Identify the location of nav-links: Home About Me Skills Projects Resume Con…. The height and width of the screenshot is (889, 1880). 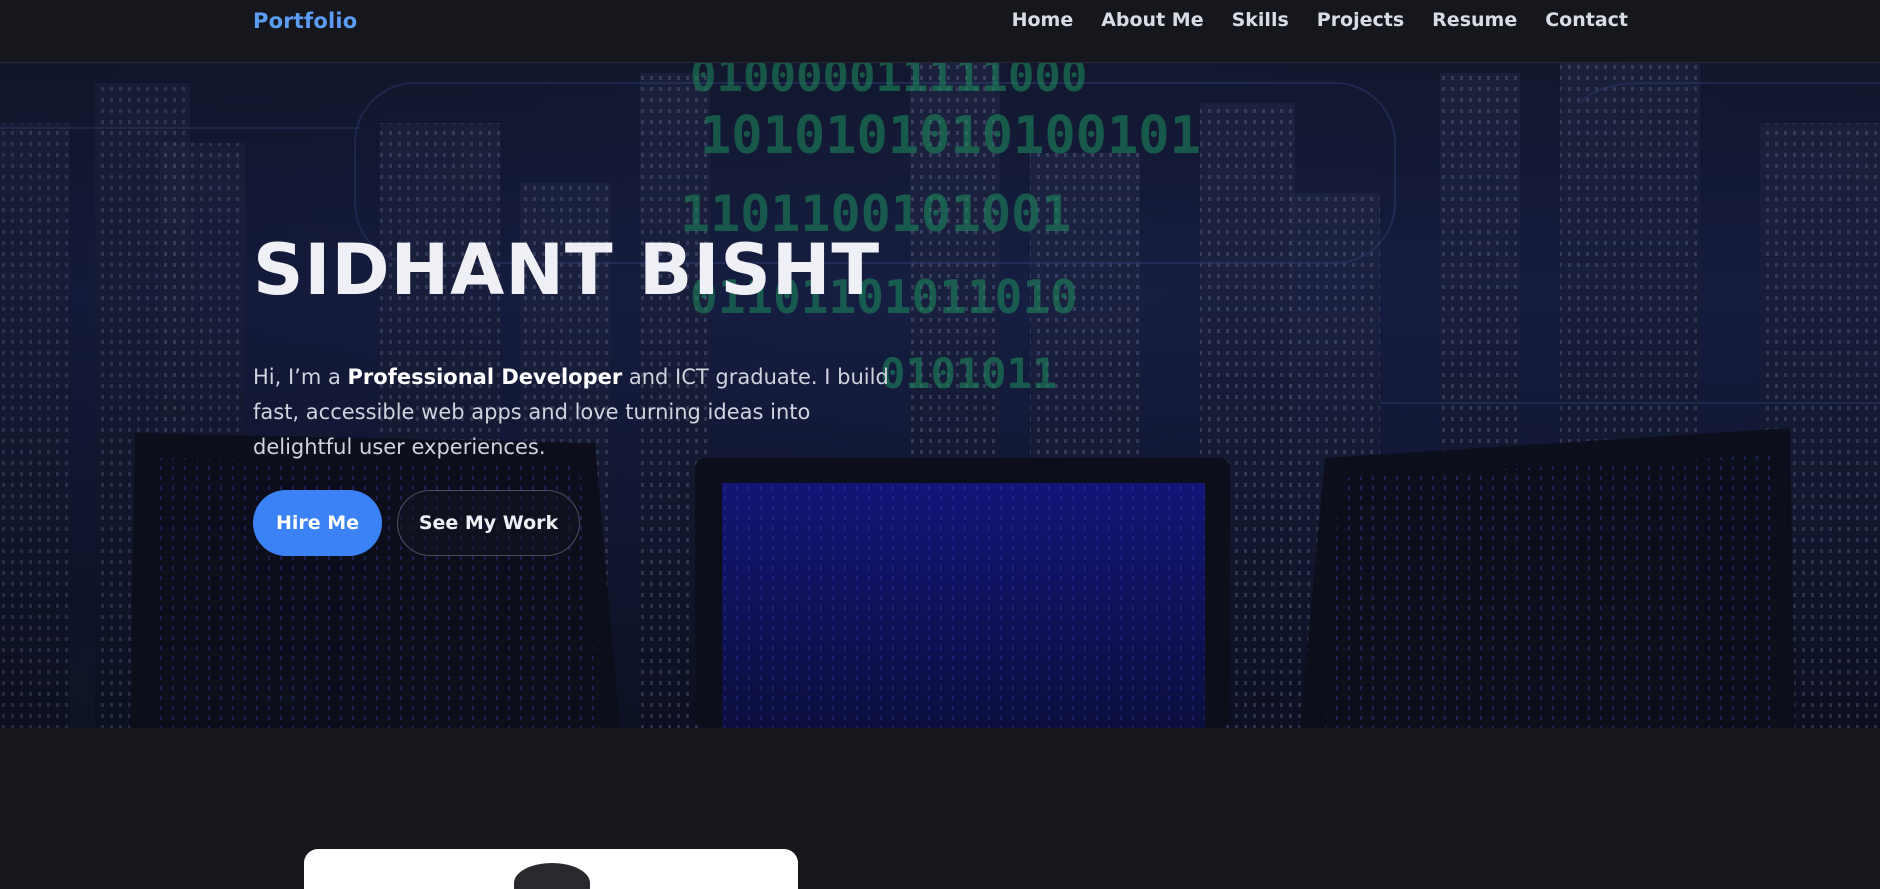
(1320, 20).